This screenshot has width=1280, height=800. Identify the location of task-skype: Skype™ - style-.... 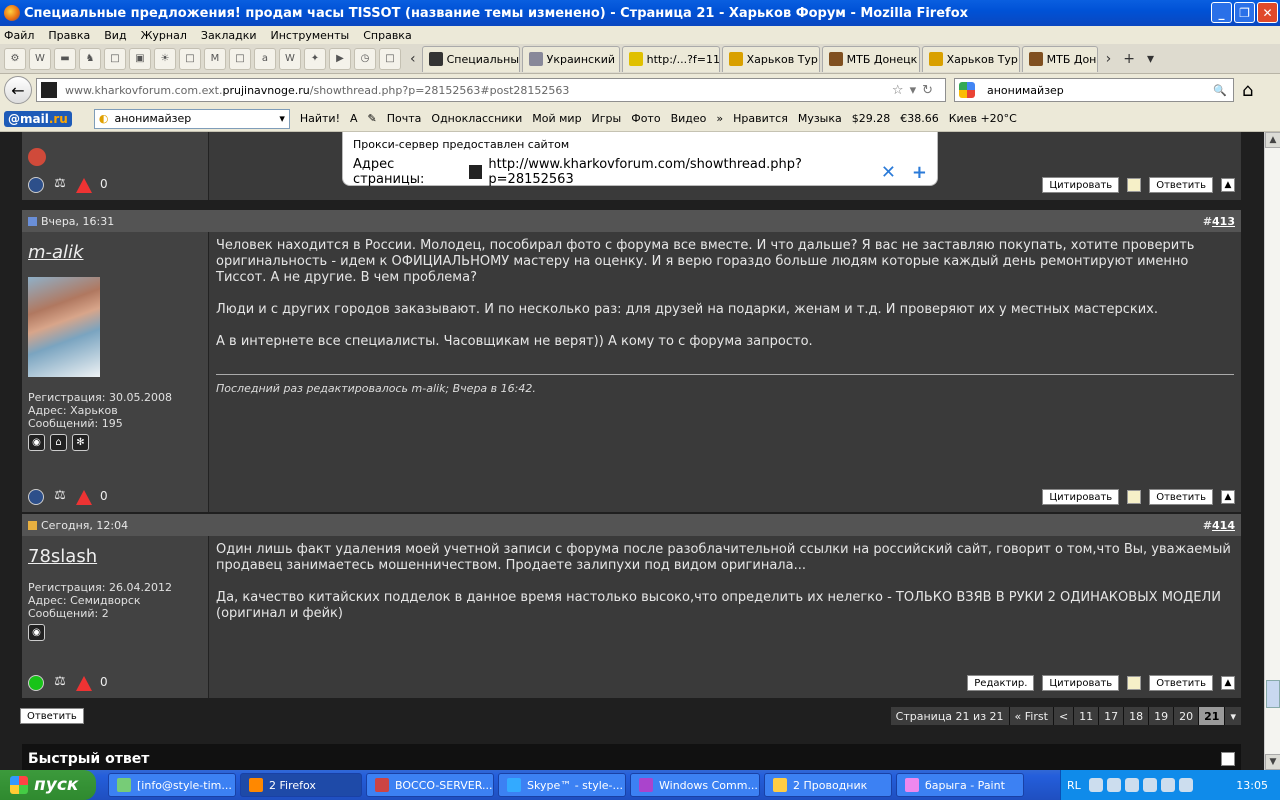
(562, 785).